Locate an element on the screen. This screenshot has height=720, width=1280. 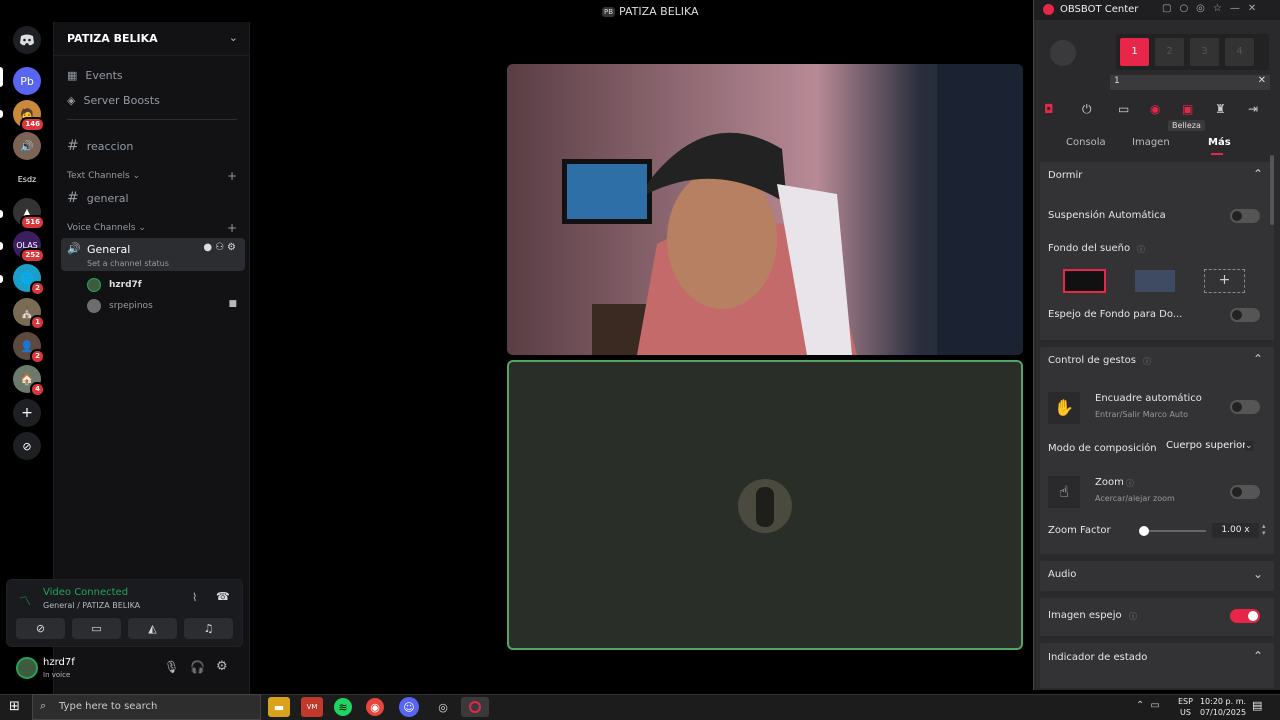
language-indicator: ESP US is located at coordinates (1185, 707).